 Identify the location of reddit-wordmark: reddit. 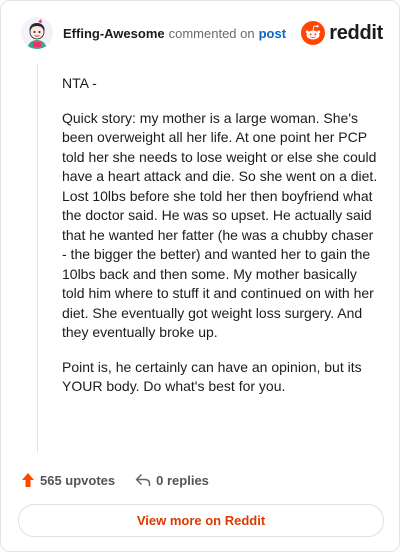
(356, 32).